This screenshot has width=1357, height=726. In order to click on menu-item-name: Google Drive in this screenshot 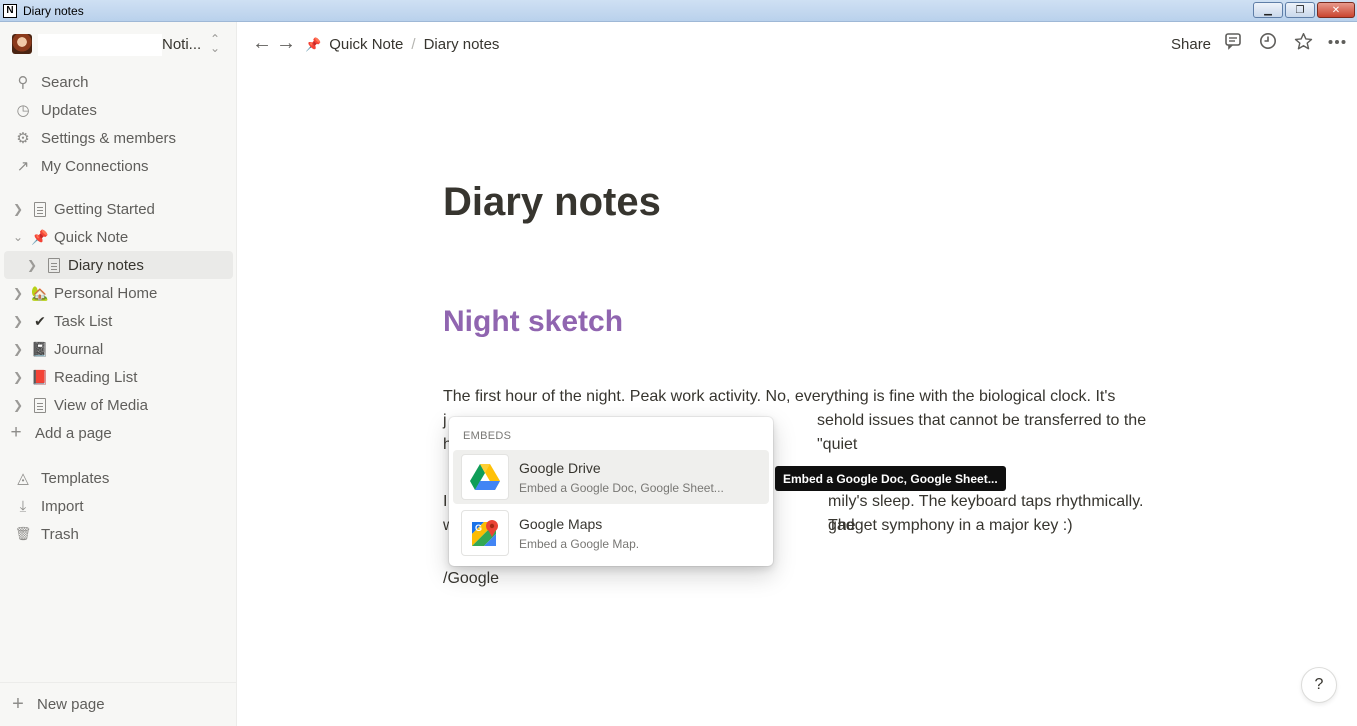, I will do `click(560, 468)`.